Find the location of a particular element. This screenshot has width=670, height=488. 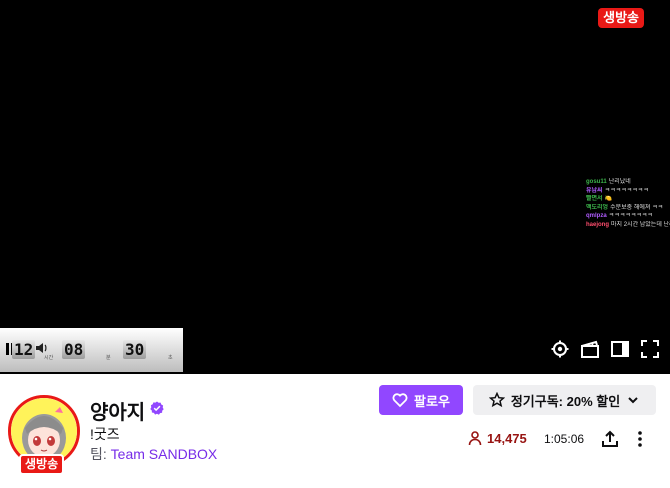

chat-message: haejong마지 2시간 남았는데 난리네 is located at coordinates (628, 225).